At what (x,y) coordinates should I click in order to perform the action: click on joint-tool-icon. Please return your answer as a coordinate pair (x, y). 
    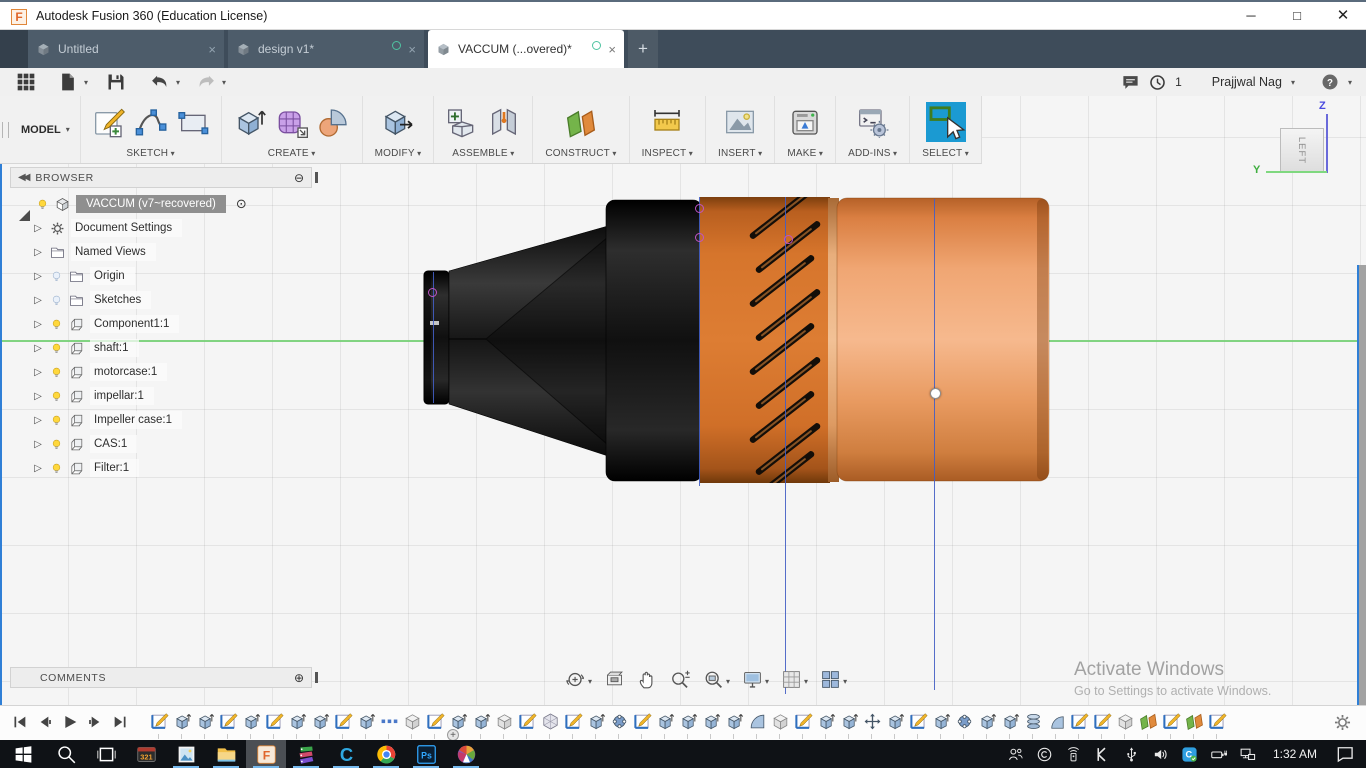
    Looking at the image, I should click on (504, 122).